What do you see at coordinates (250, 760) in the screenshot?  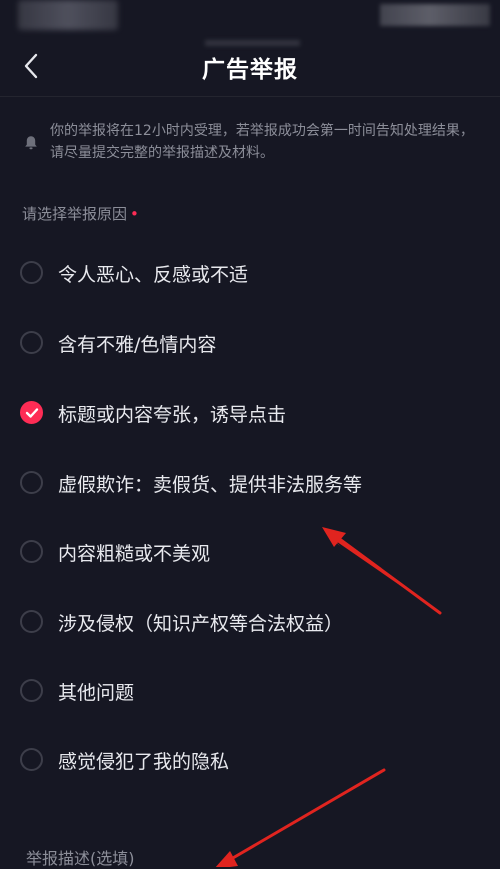 I see `option-7: 感觉侵犯了我的隐私` at bounding box center [250, 760].